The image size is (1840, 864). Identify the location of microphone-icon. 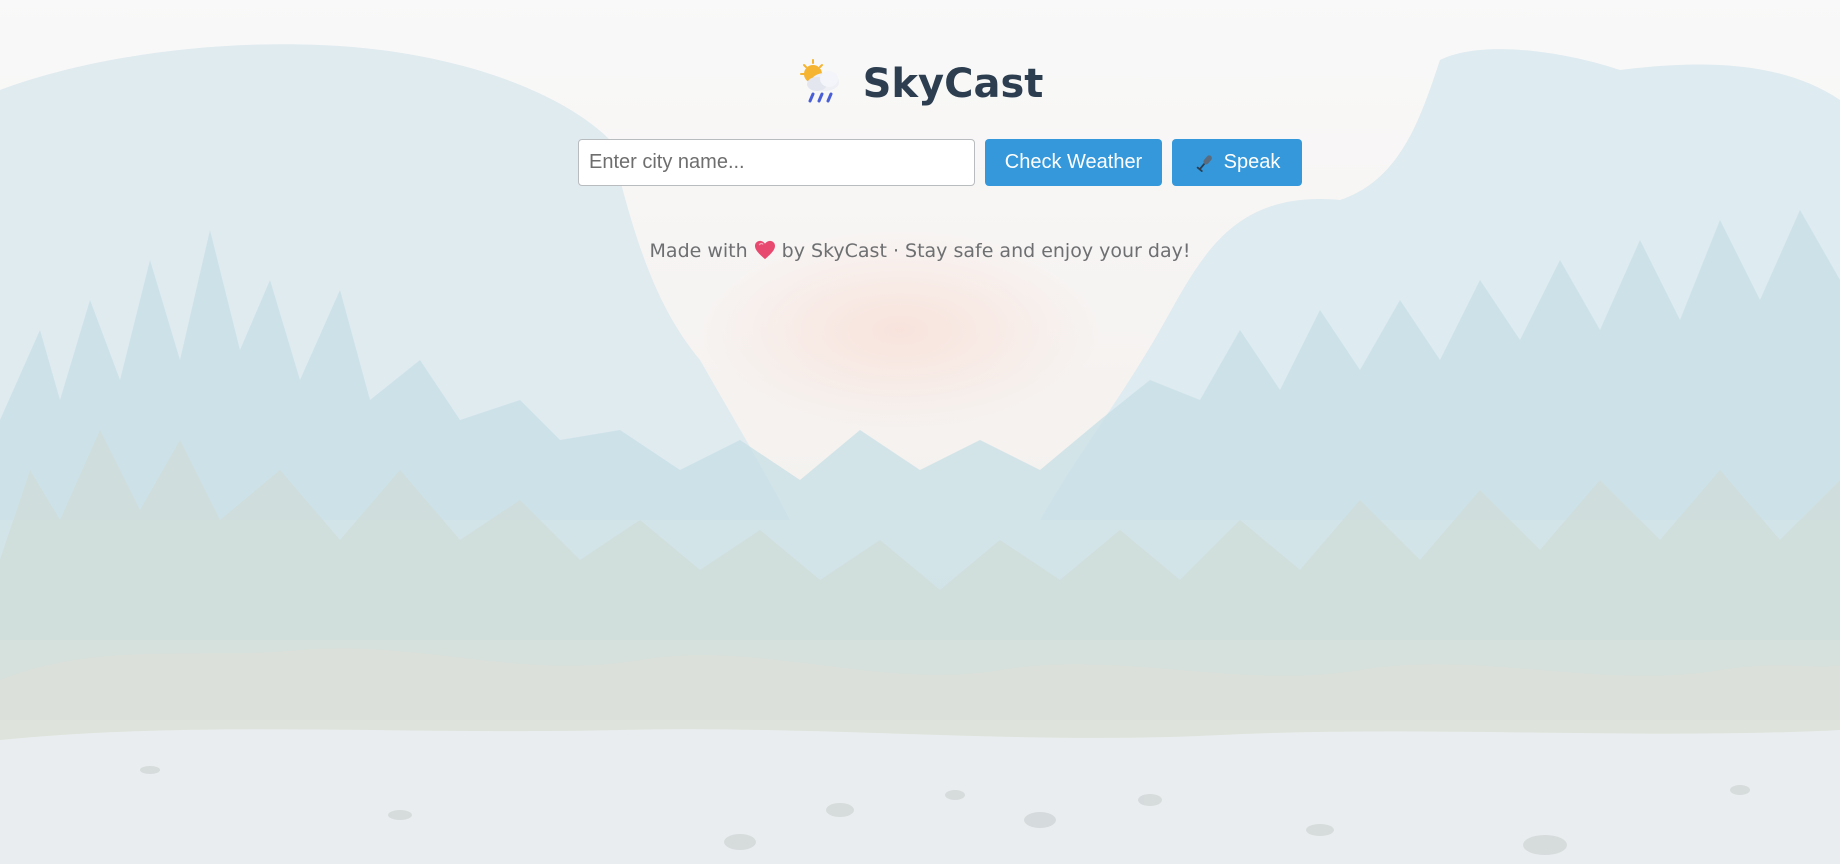
(1204, 163).